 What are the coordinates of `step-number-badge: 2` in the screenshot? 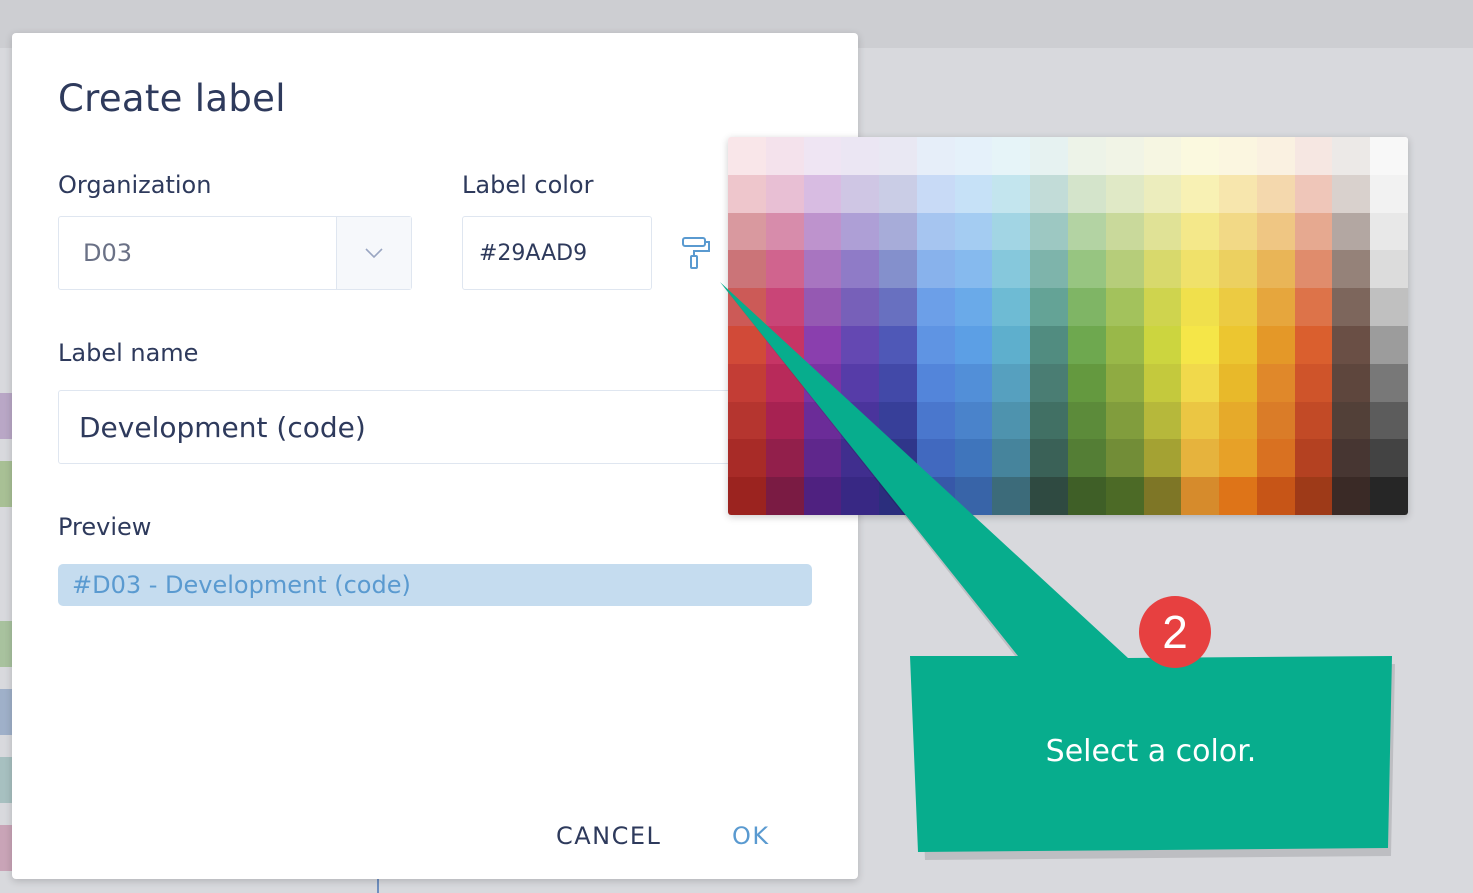 It's located at (1175, 632).